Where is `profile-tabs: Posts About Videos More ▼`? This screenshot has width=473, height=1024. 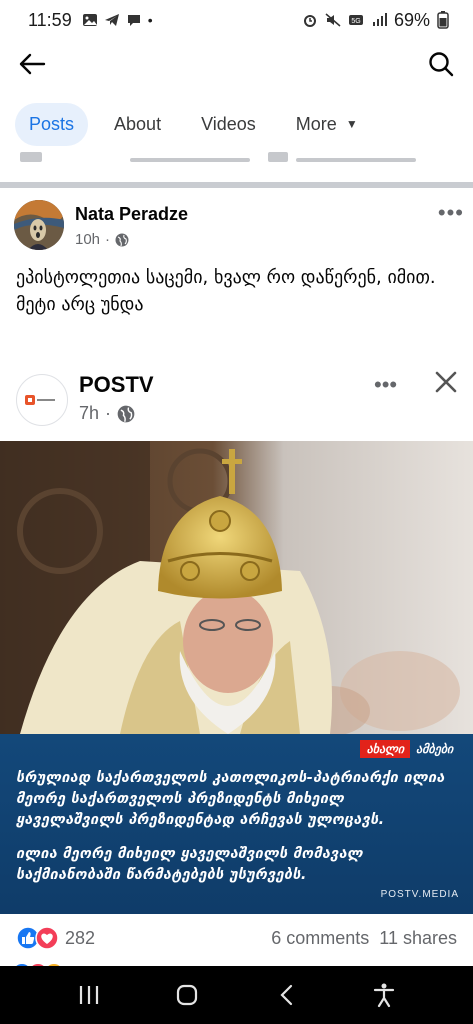
profile-tabs: Posts About Videos More ▼ is located at coordinates (236, 124).